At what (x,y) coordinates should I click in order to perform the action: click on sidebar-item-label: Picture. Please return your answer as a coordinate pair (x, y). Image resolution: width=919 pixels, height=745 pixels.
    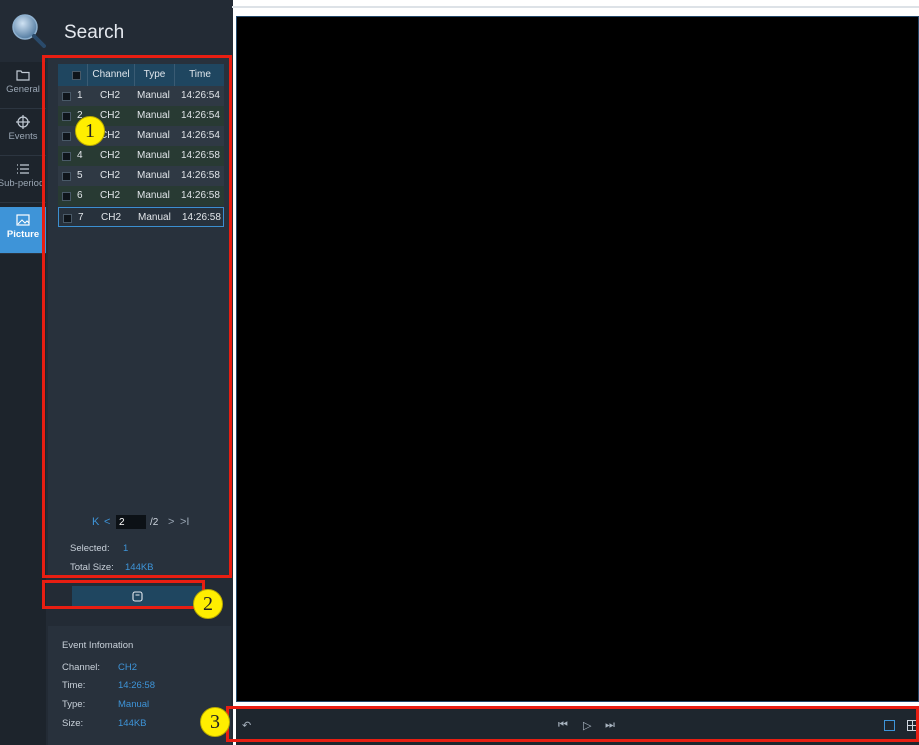
    Looking at the image, I should click on (23, 234).